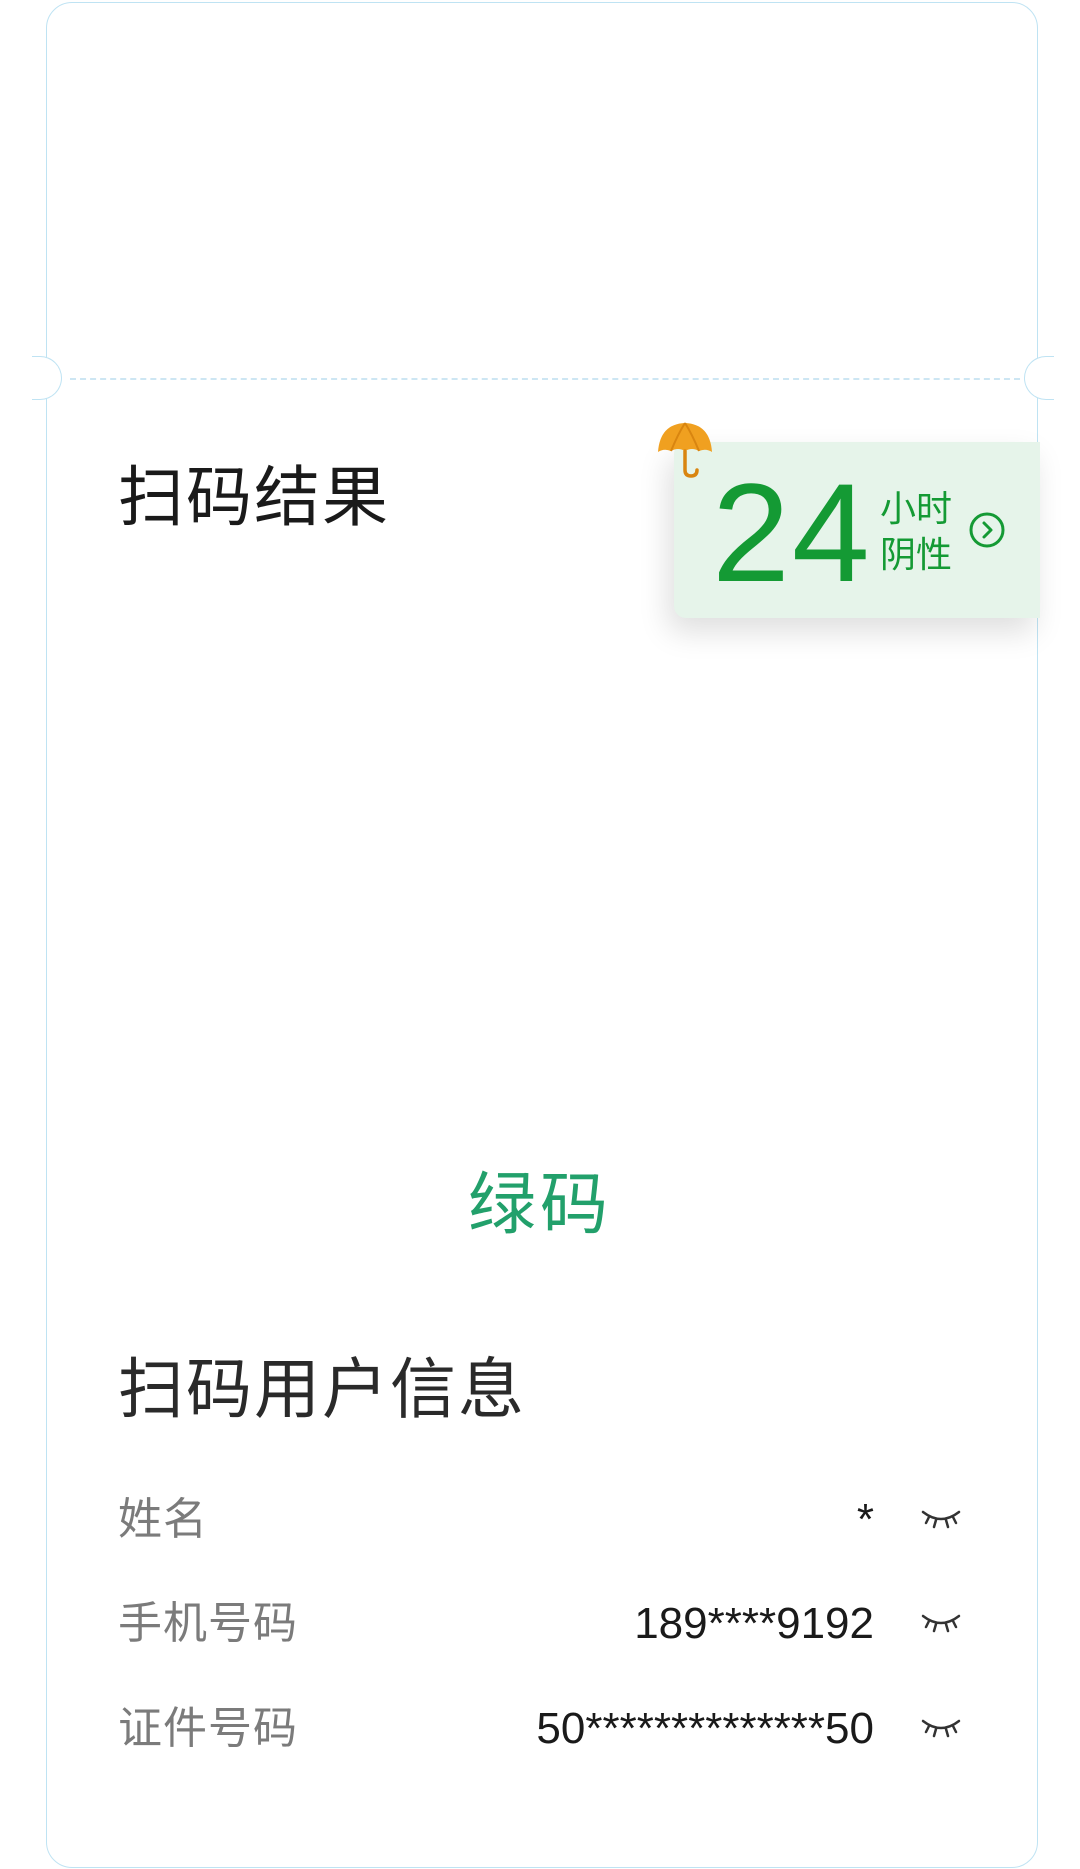 Image resolution: width=1080 pixels, height=1869 pixels. Describe the element at coordinates (208, 1623) in the screenshot. I see `phone-label: 手机号码` at that location.